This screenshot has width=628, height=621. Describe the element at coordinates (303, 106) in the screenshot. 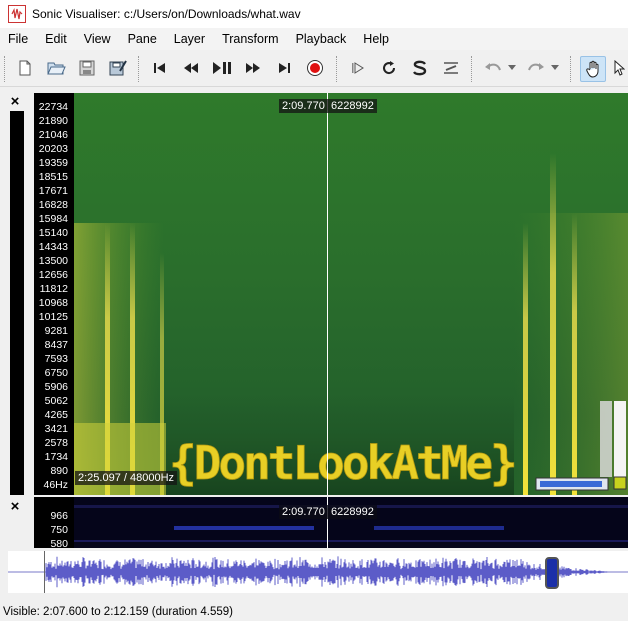

I see `cursor-time-label: 2:09.770` at that location.